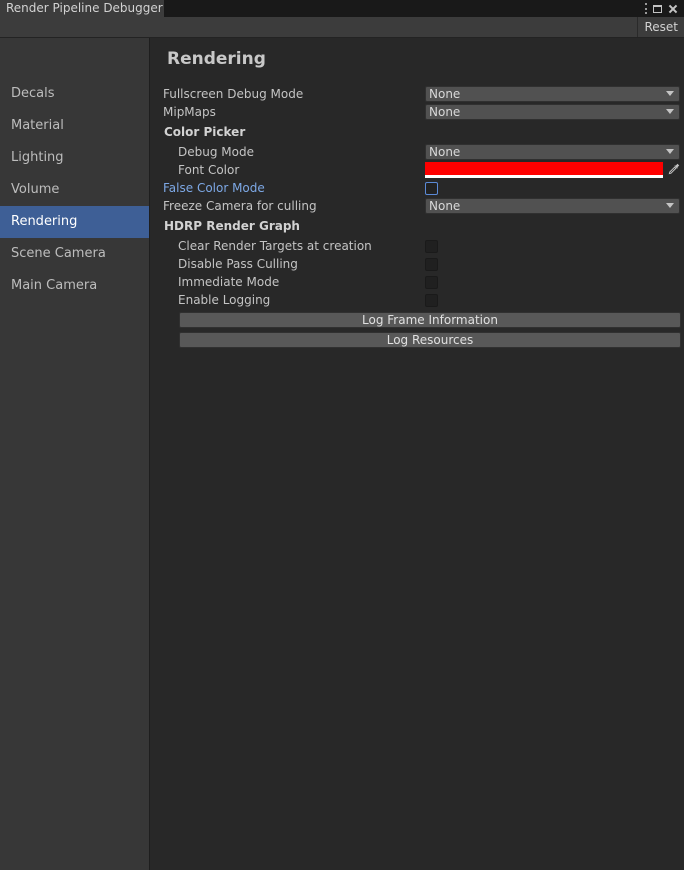 This screenshot has height=870, width=684. I want to click on render-graph-header-row: HDRP Render Graph, so click(417, 226).